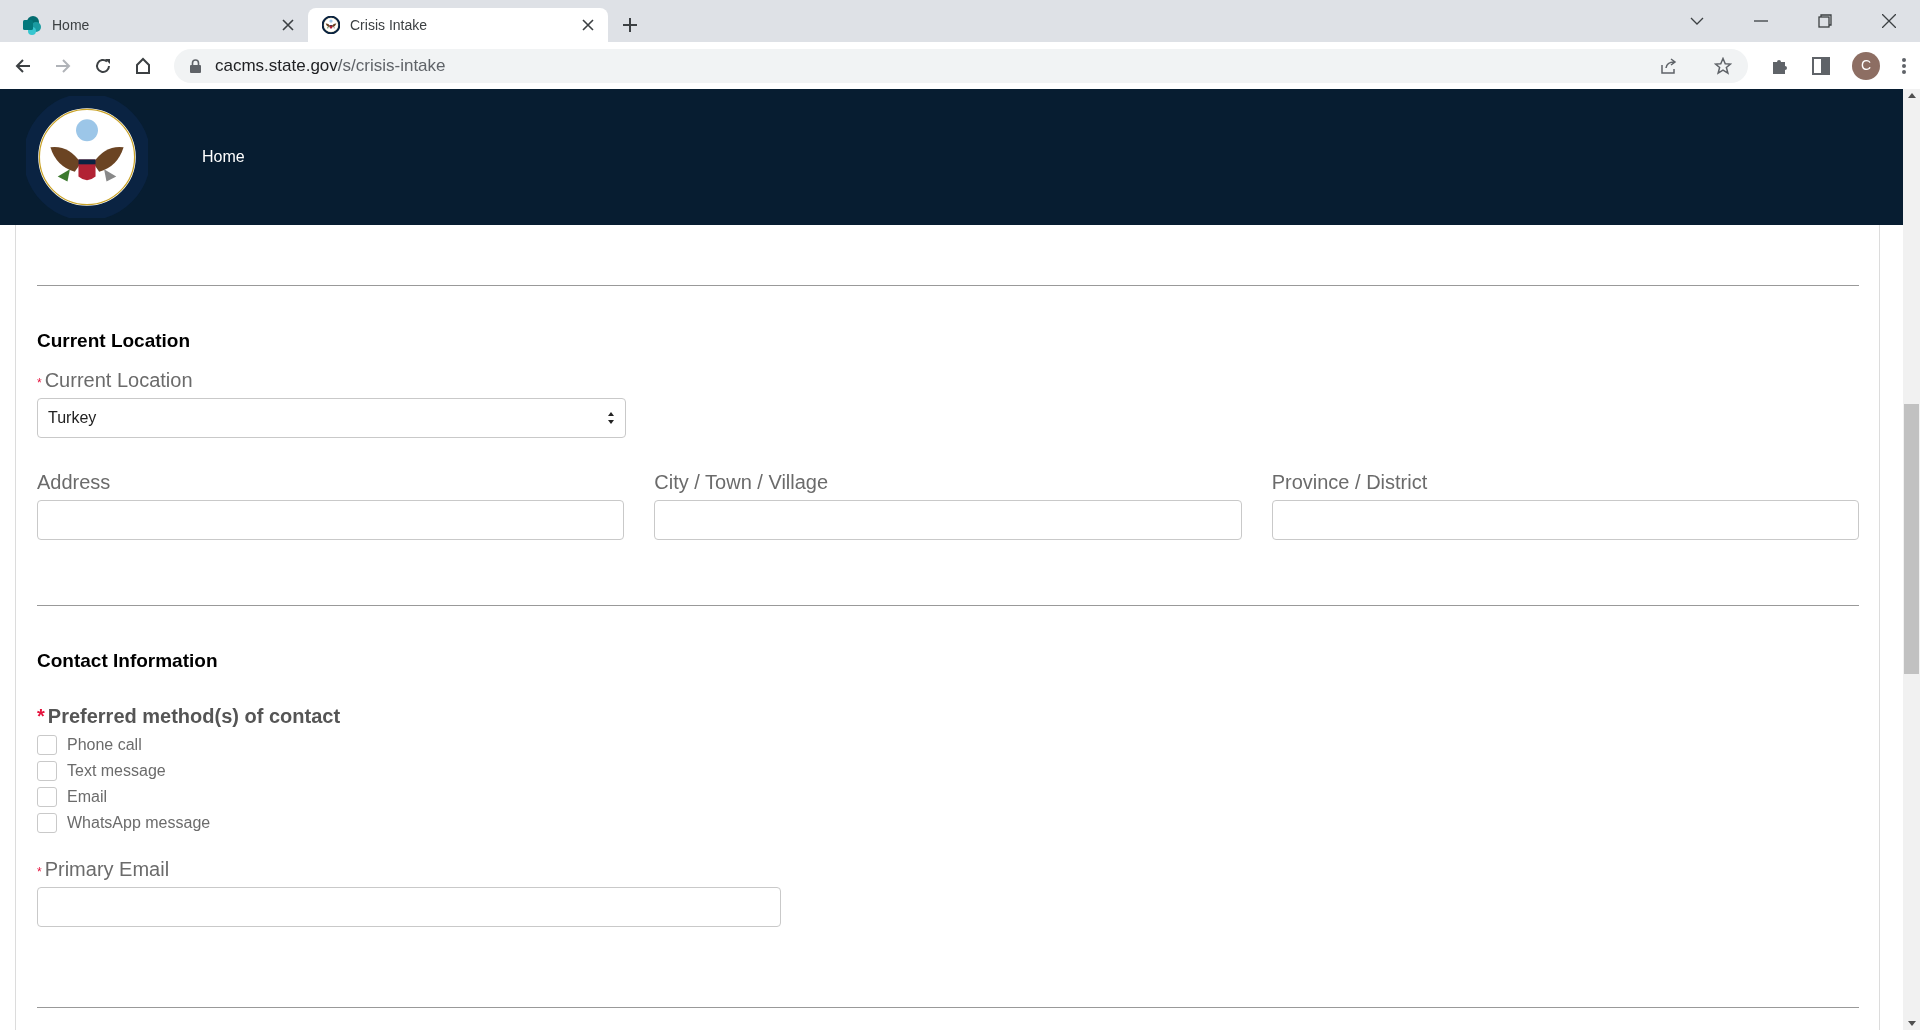  What do you see at coordinates (1911, 95) in the screenshot?
I see `scroll-up-icon` at bounding box center [1911, 95].